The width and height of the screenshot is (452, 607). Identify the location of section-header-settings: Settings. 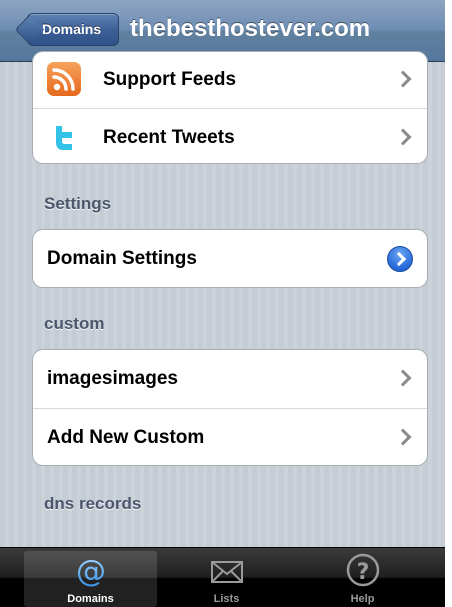
(78, 203).